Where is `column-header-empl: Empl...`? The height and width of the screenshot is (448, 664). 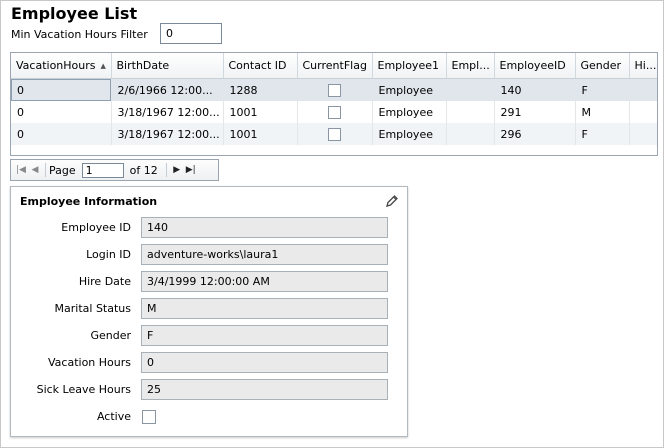
column-header-empl: Empl... is located at coordinates (470, 66).